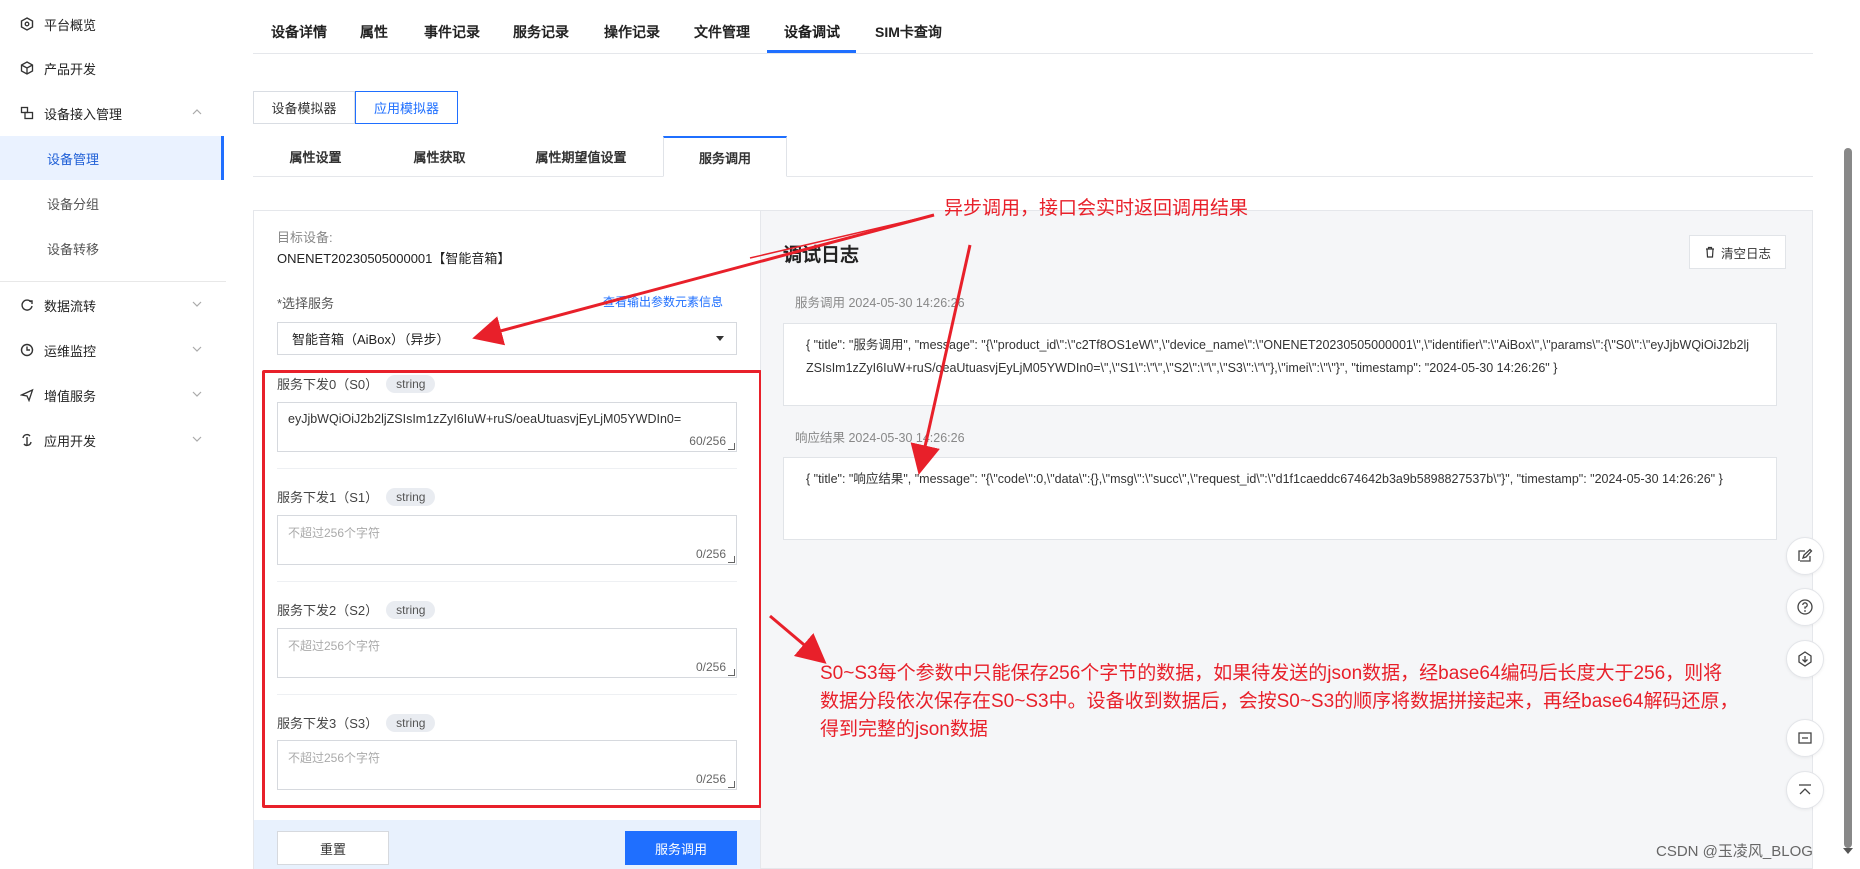 The image size is (1860, 869). Describe the element at coordinates (798, 639) in the screenshot. I see `arrow-to-fields` at that location.